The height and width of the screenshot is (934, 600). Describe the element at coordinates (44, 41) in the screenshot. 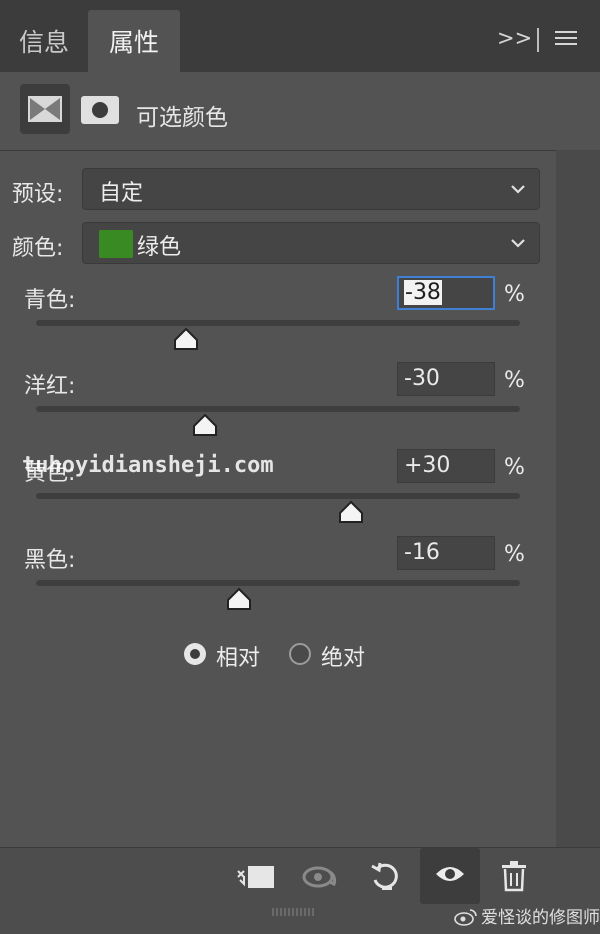

I see `tab-info: 信息` at that location.